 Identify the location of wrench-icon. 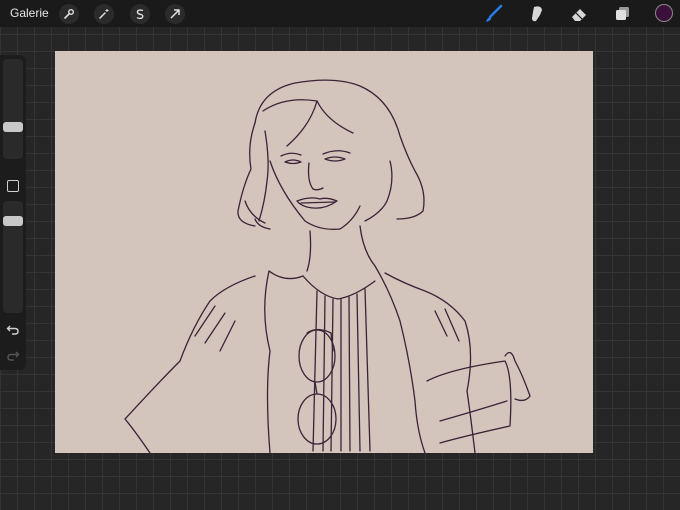
(69, 14).